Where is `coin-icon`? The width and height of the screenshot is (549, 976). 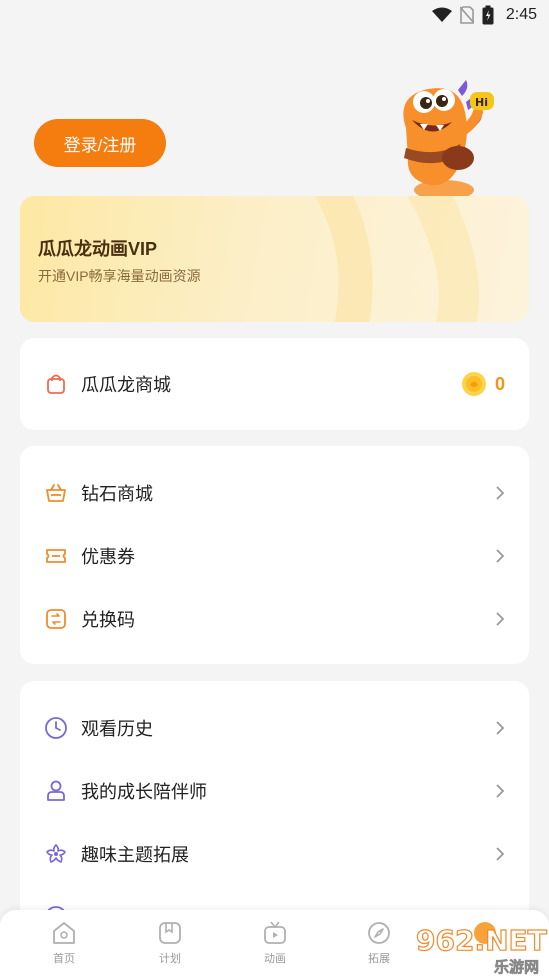
coin-icon is located at coordinates (473, 384).